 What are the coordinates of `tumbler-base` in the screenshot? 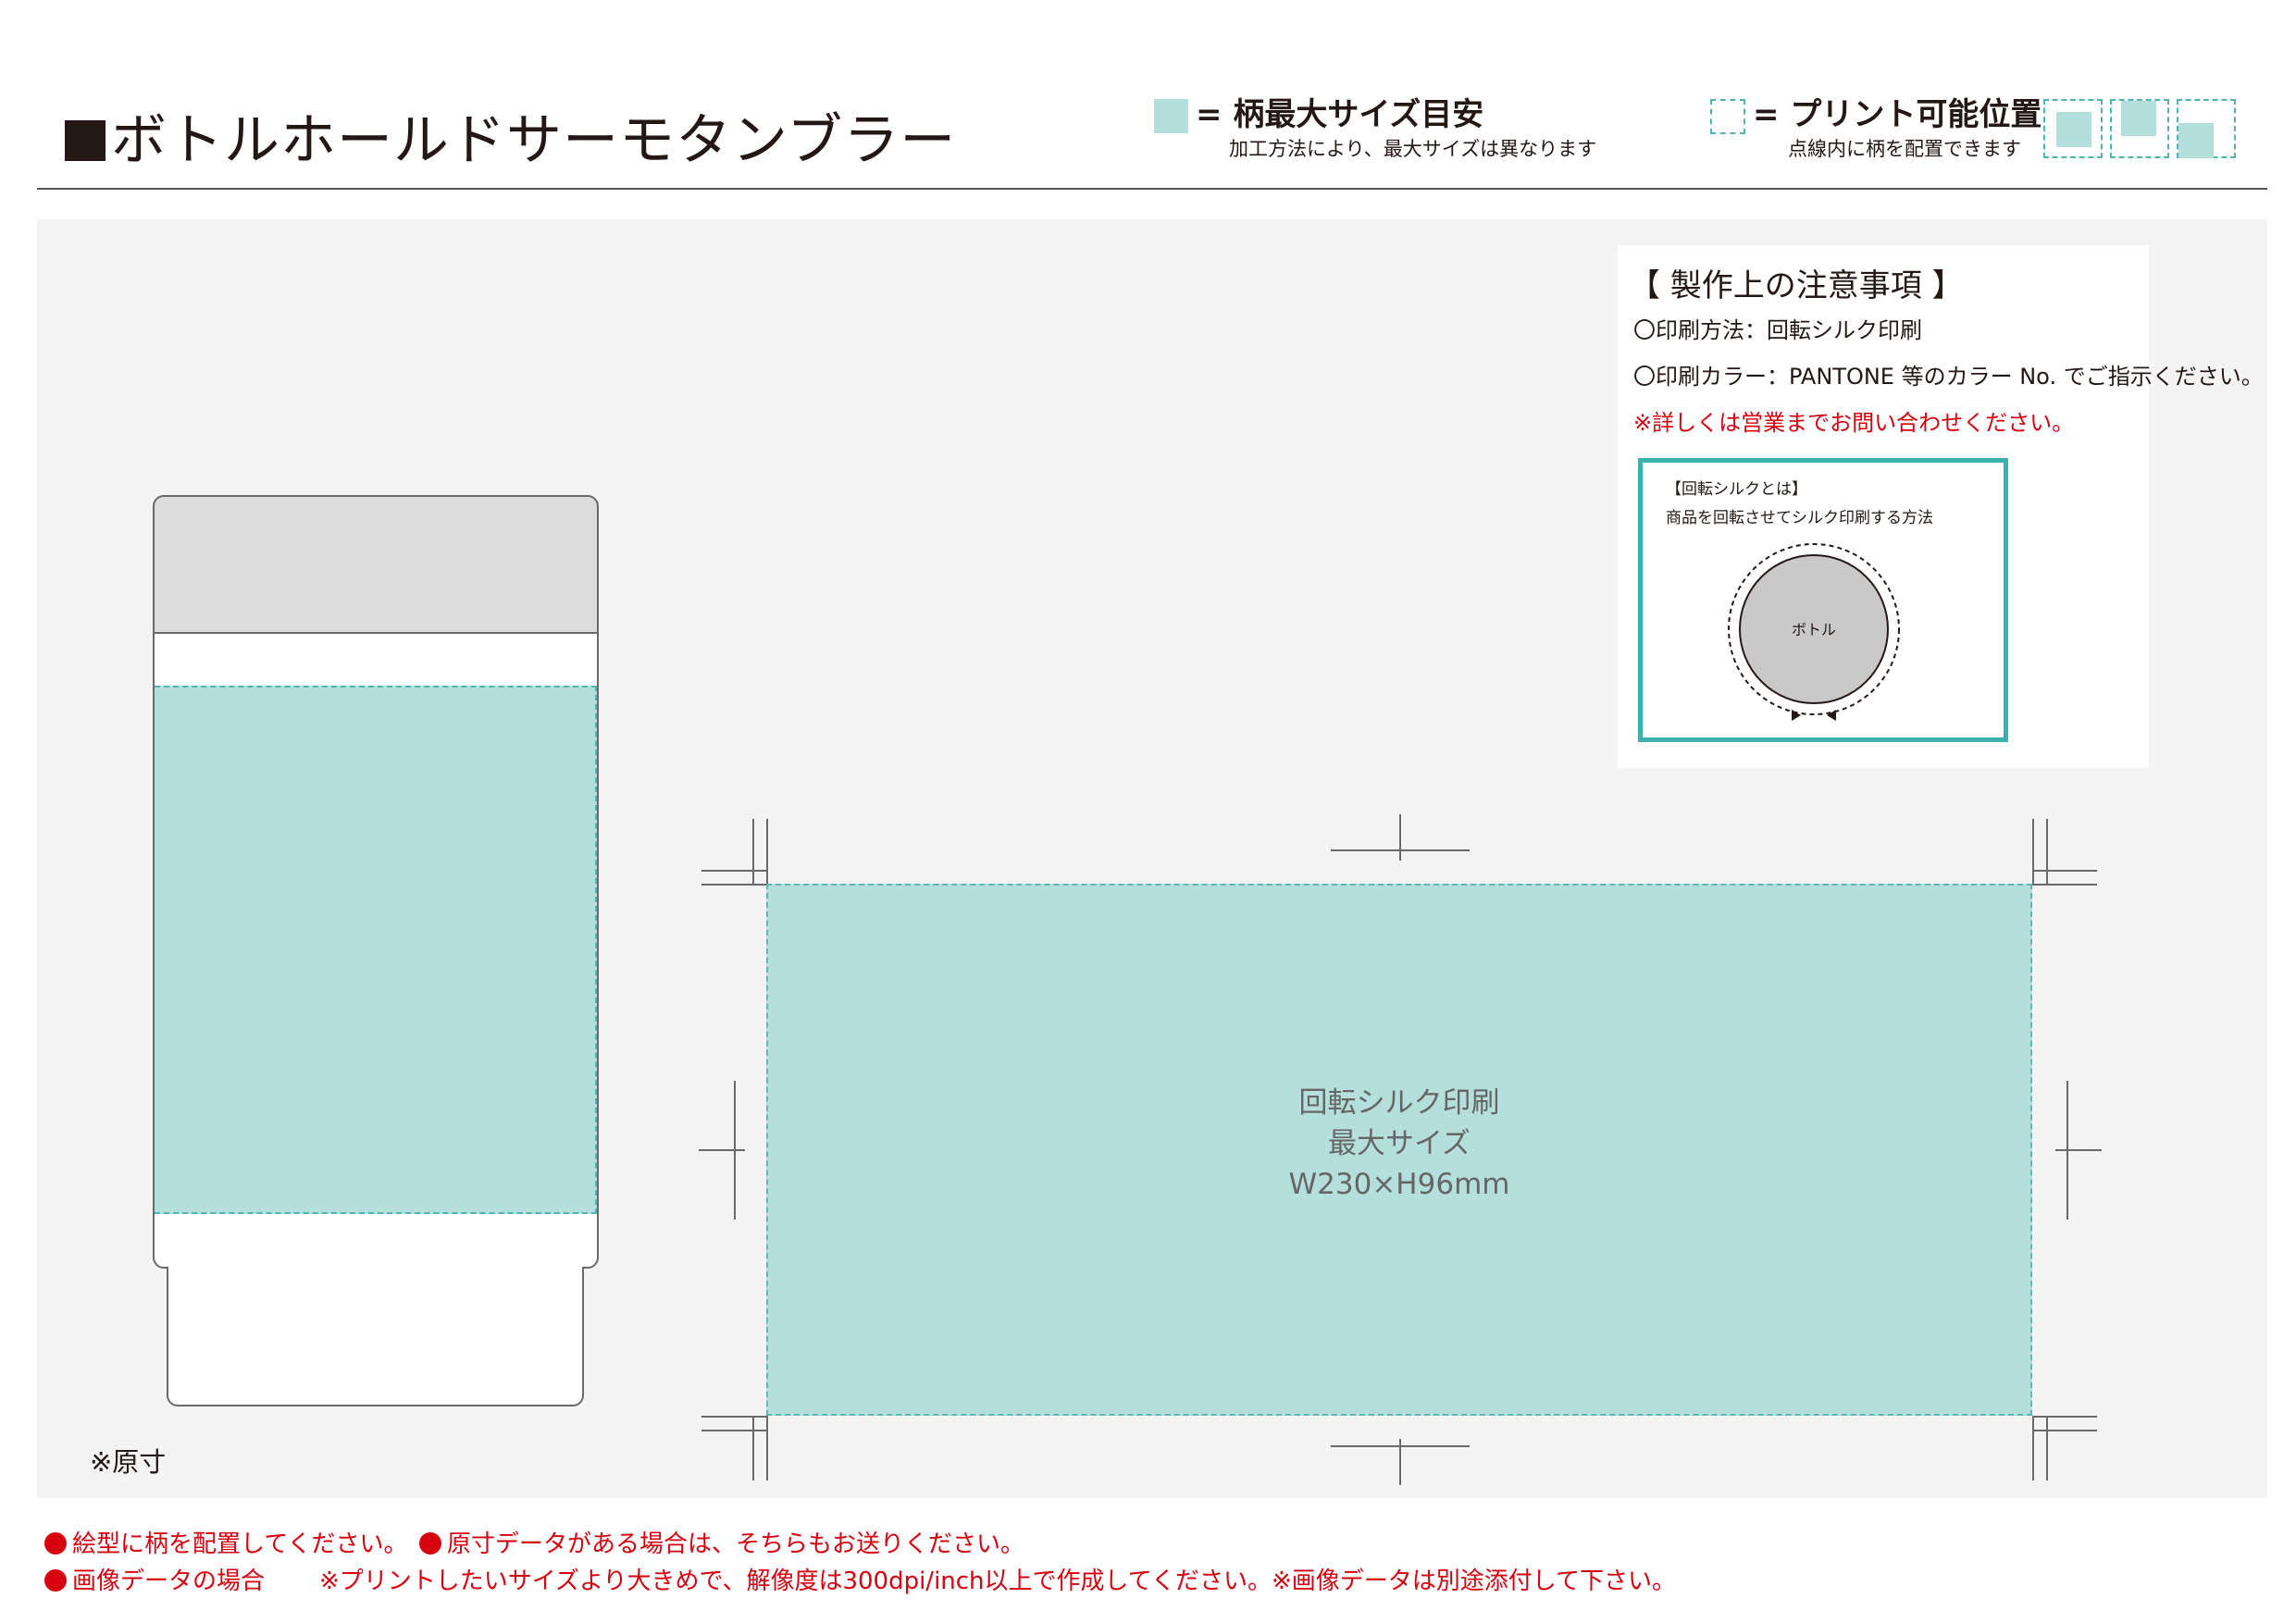 It's located at (376, 1336).